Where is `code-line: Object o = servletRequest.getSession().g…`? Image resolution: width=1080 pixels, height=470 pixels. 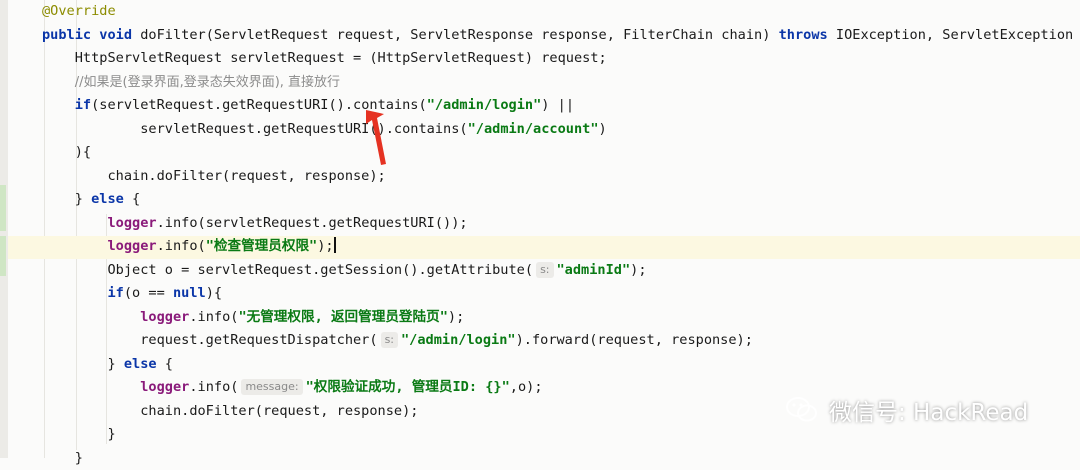
code-line: Object o = servletRequest.getSession().g… is located at coordinates (561, 271).